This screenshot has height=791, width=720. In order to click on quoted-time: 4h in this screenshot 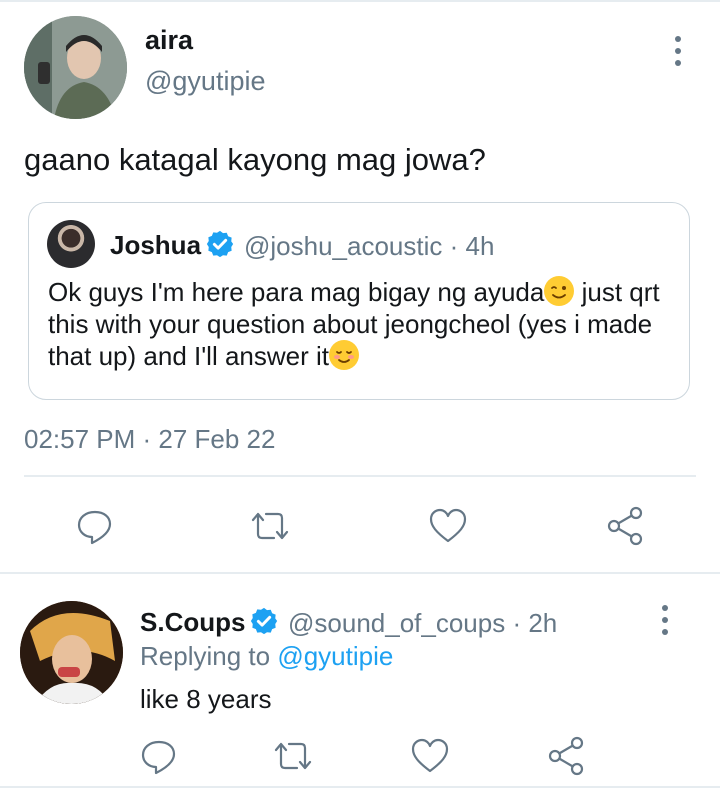, I will do `click(480, 246)`.